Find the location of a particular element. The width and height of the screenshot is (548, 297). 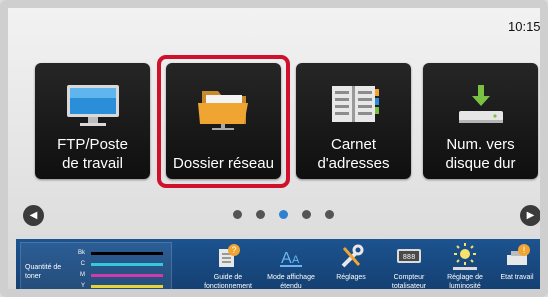

page-indicator is located at coordinates (283, 214).